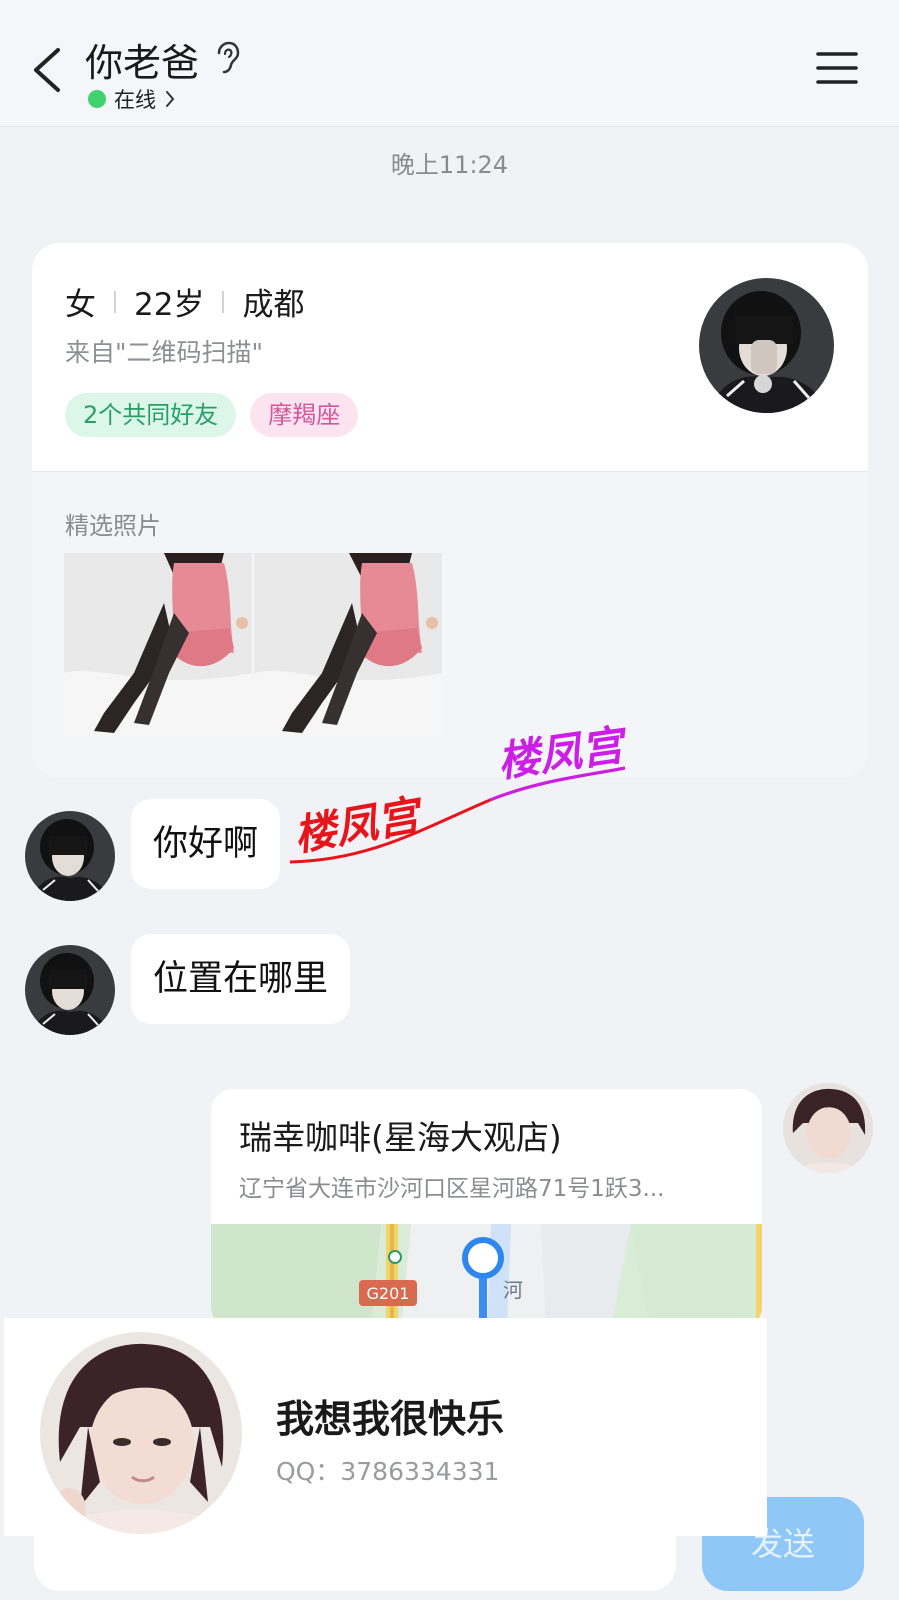 This screenshot has width=899, height=1600. Describe the element at coordinates (513, 1290) in the screenshot. I see `map-text: 河` at that location.